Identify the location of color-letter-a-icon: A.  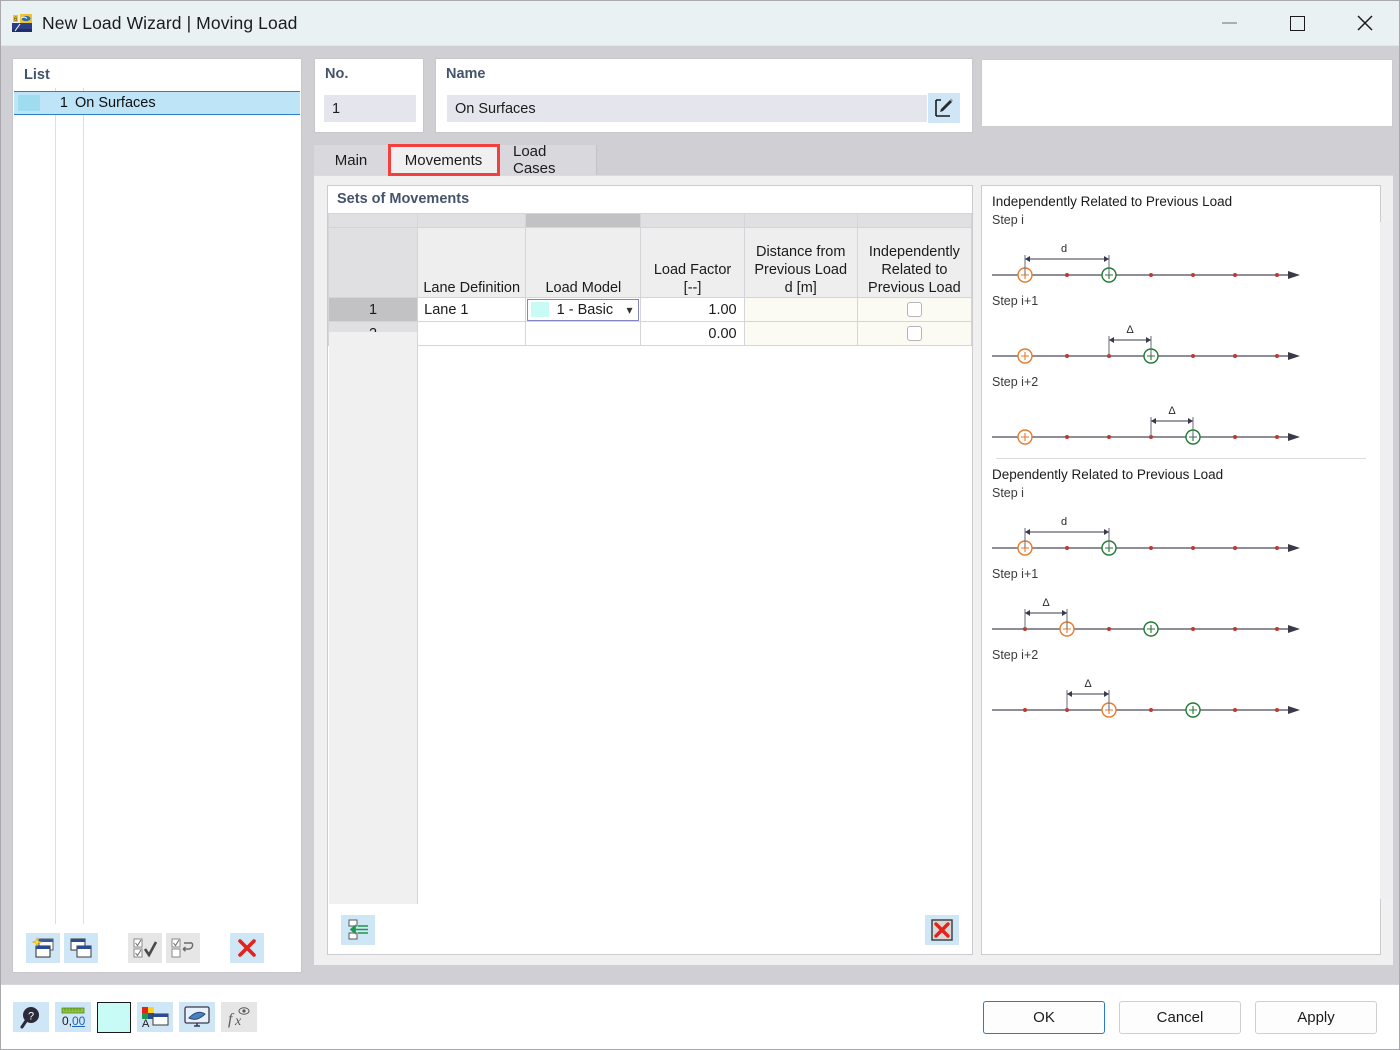
(155, 1017).